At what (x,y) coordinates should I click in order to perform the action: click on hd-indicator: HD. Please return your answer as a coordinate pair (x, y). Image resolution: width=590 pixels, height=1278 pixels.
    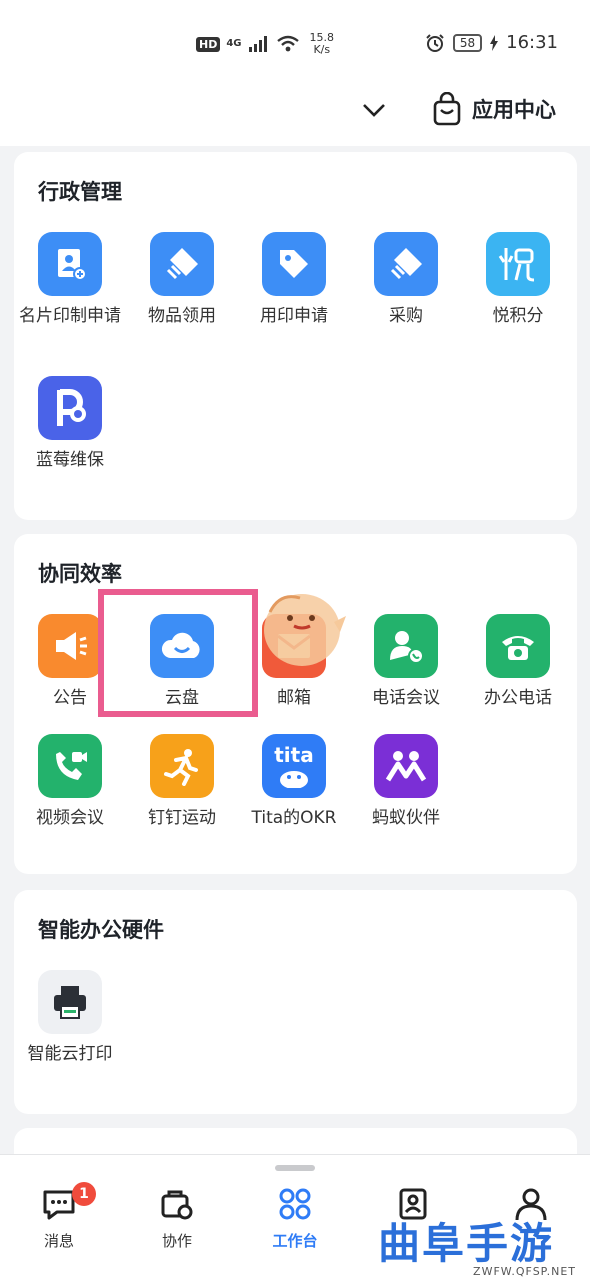
    Looking at the image, I should click on (208, 44).